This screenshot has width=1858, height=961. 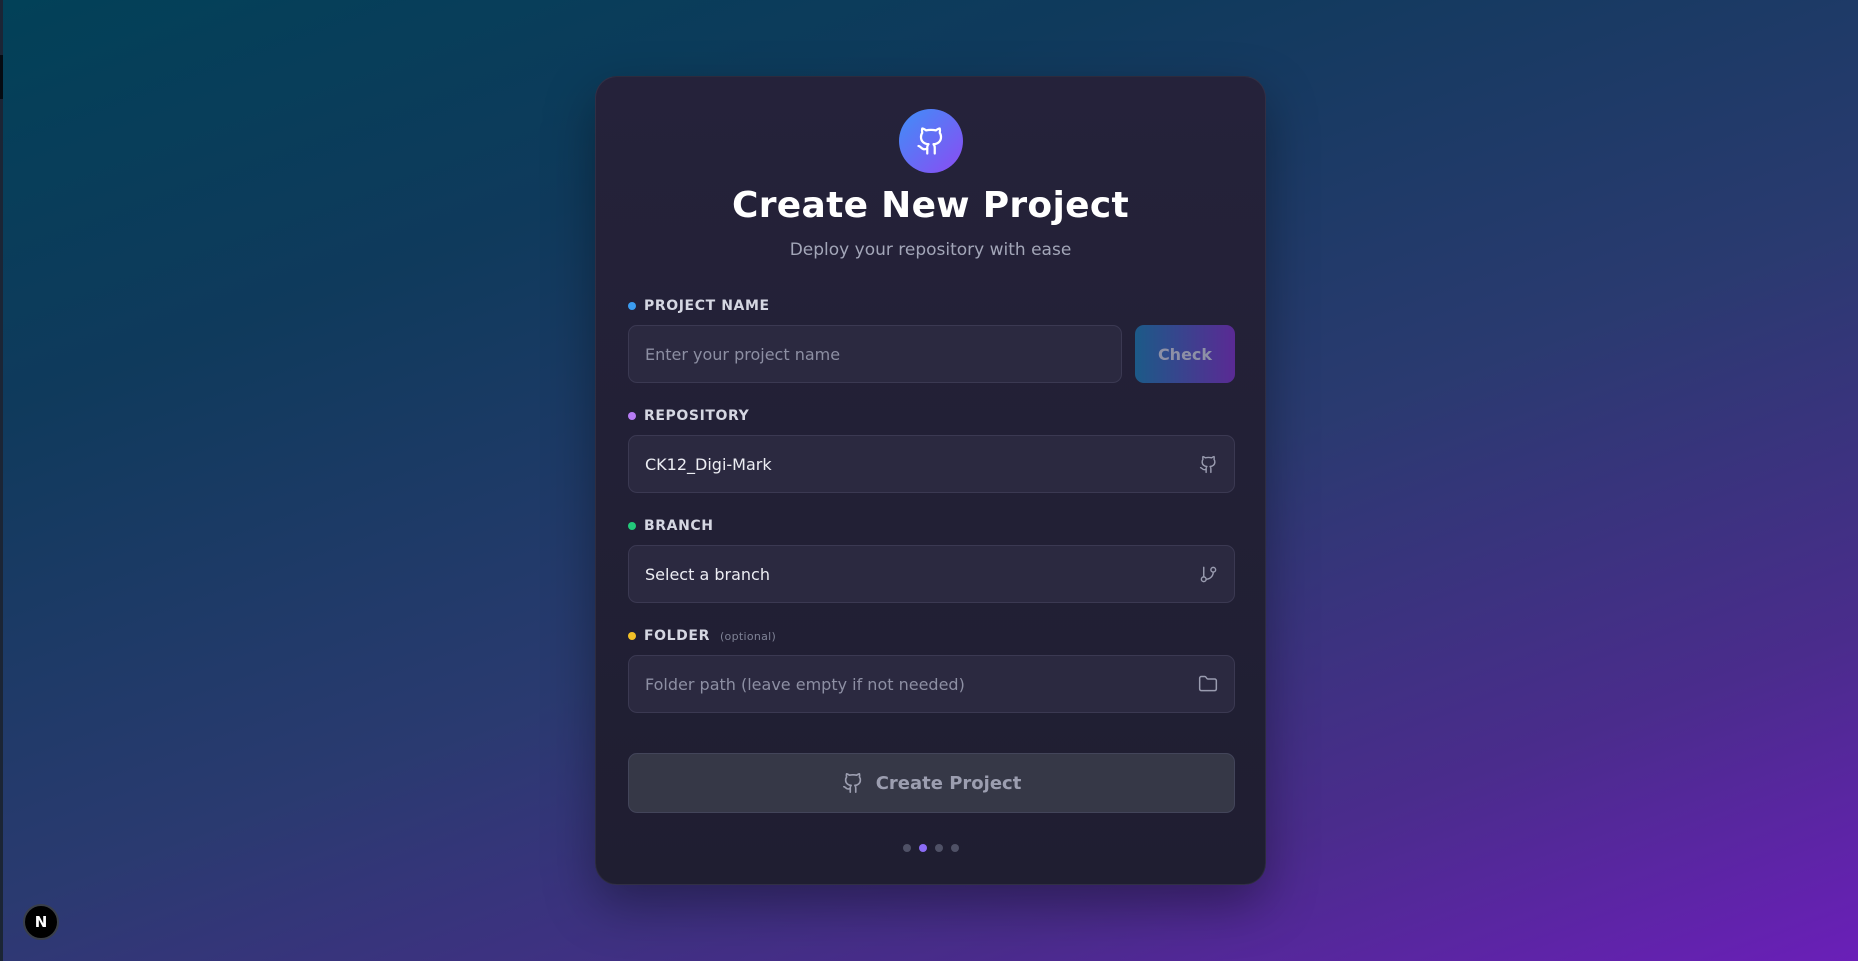 I want to click on create-project-button: Create Project, so click(x=931, y=783).